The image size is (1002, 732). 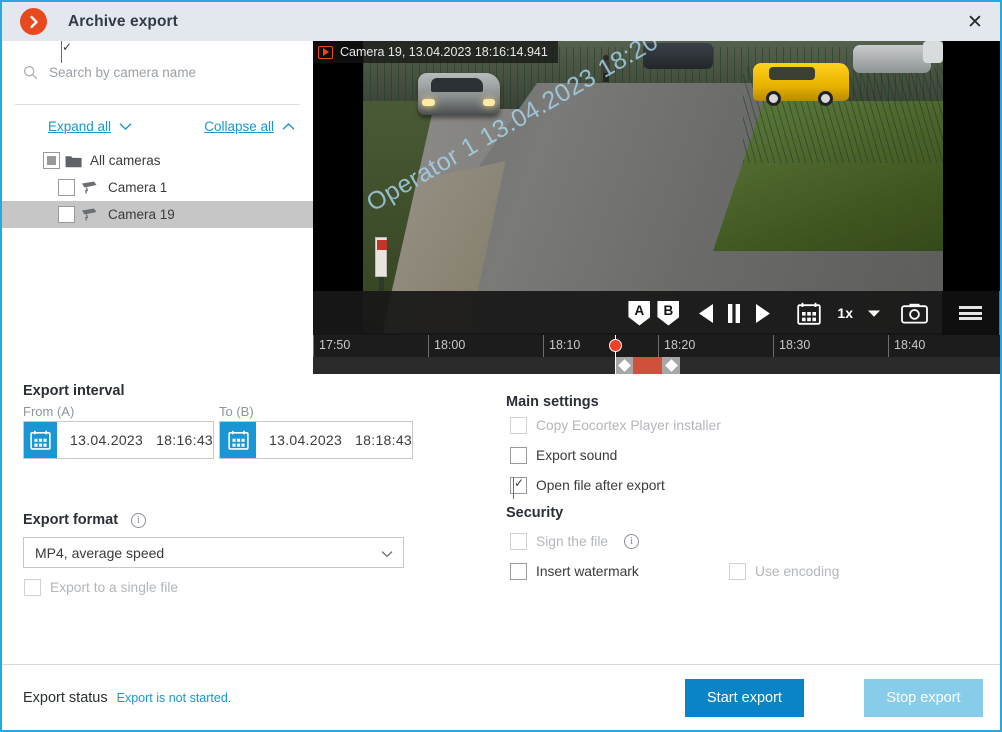 What do you see at coordinates (444, 52) in the screenshot?
I see `video-overlay-text: Camera 19, 13.04.2023 18:16:14.941` at bounding box center [444, 52].